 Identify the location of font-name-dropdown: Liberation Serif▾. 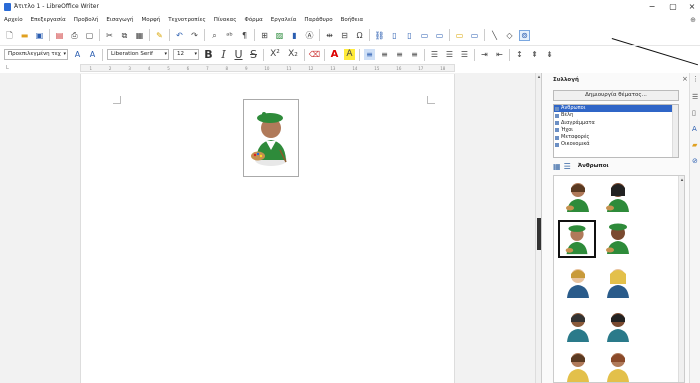
(138, 54).